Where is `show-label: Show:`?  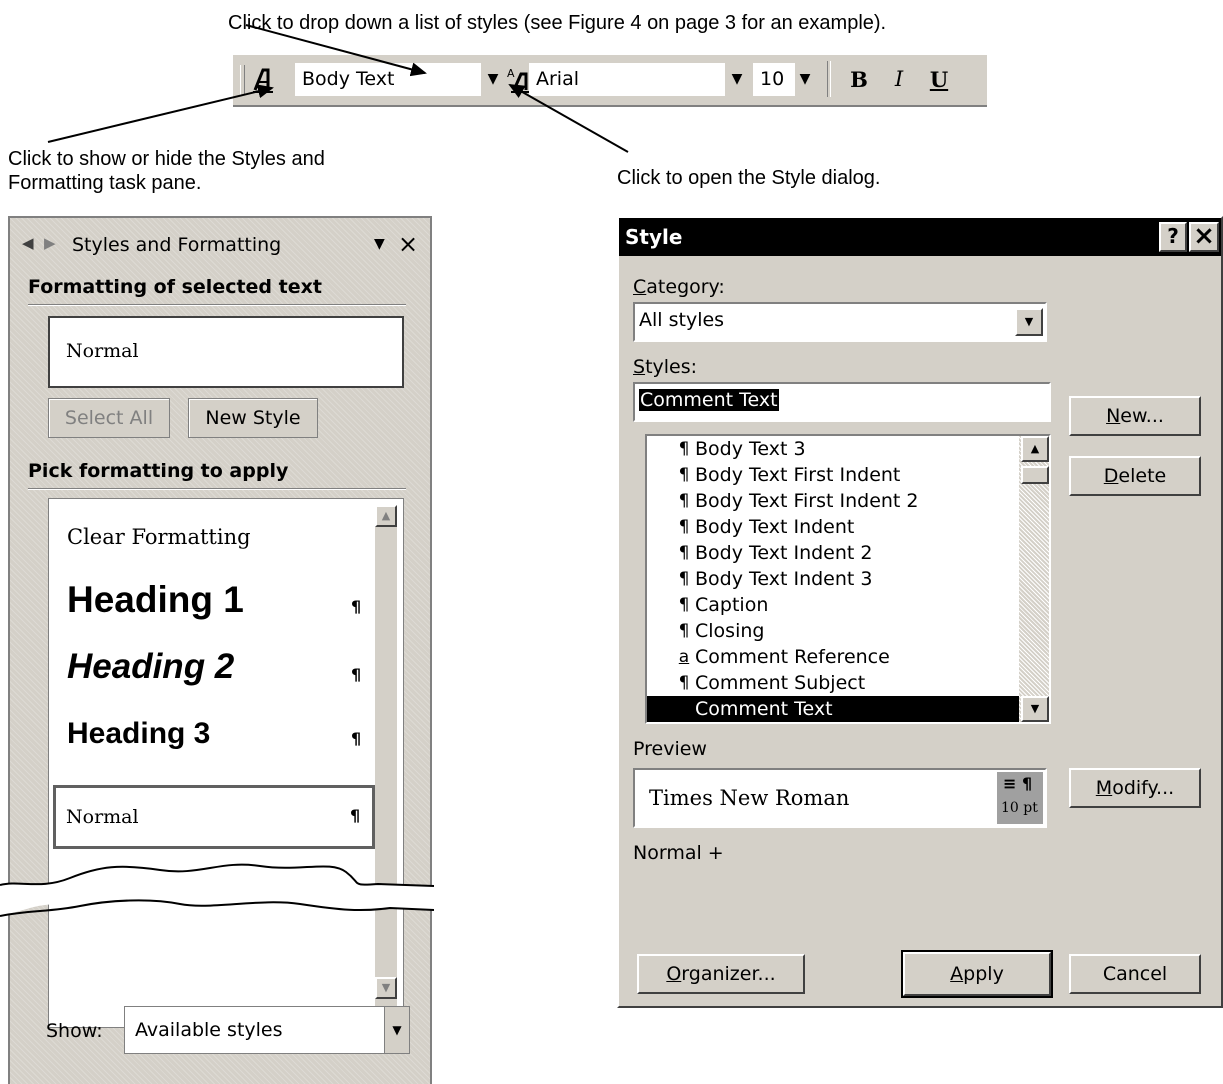
show-label: Show: is located at coordinates (74, 1031).